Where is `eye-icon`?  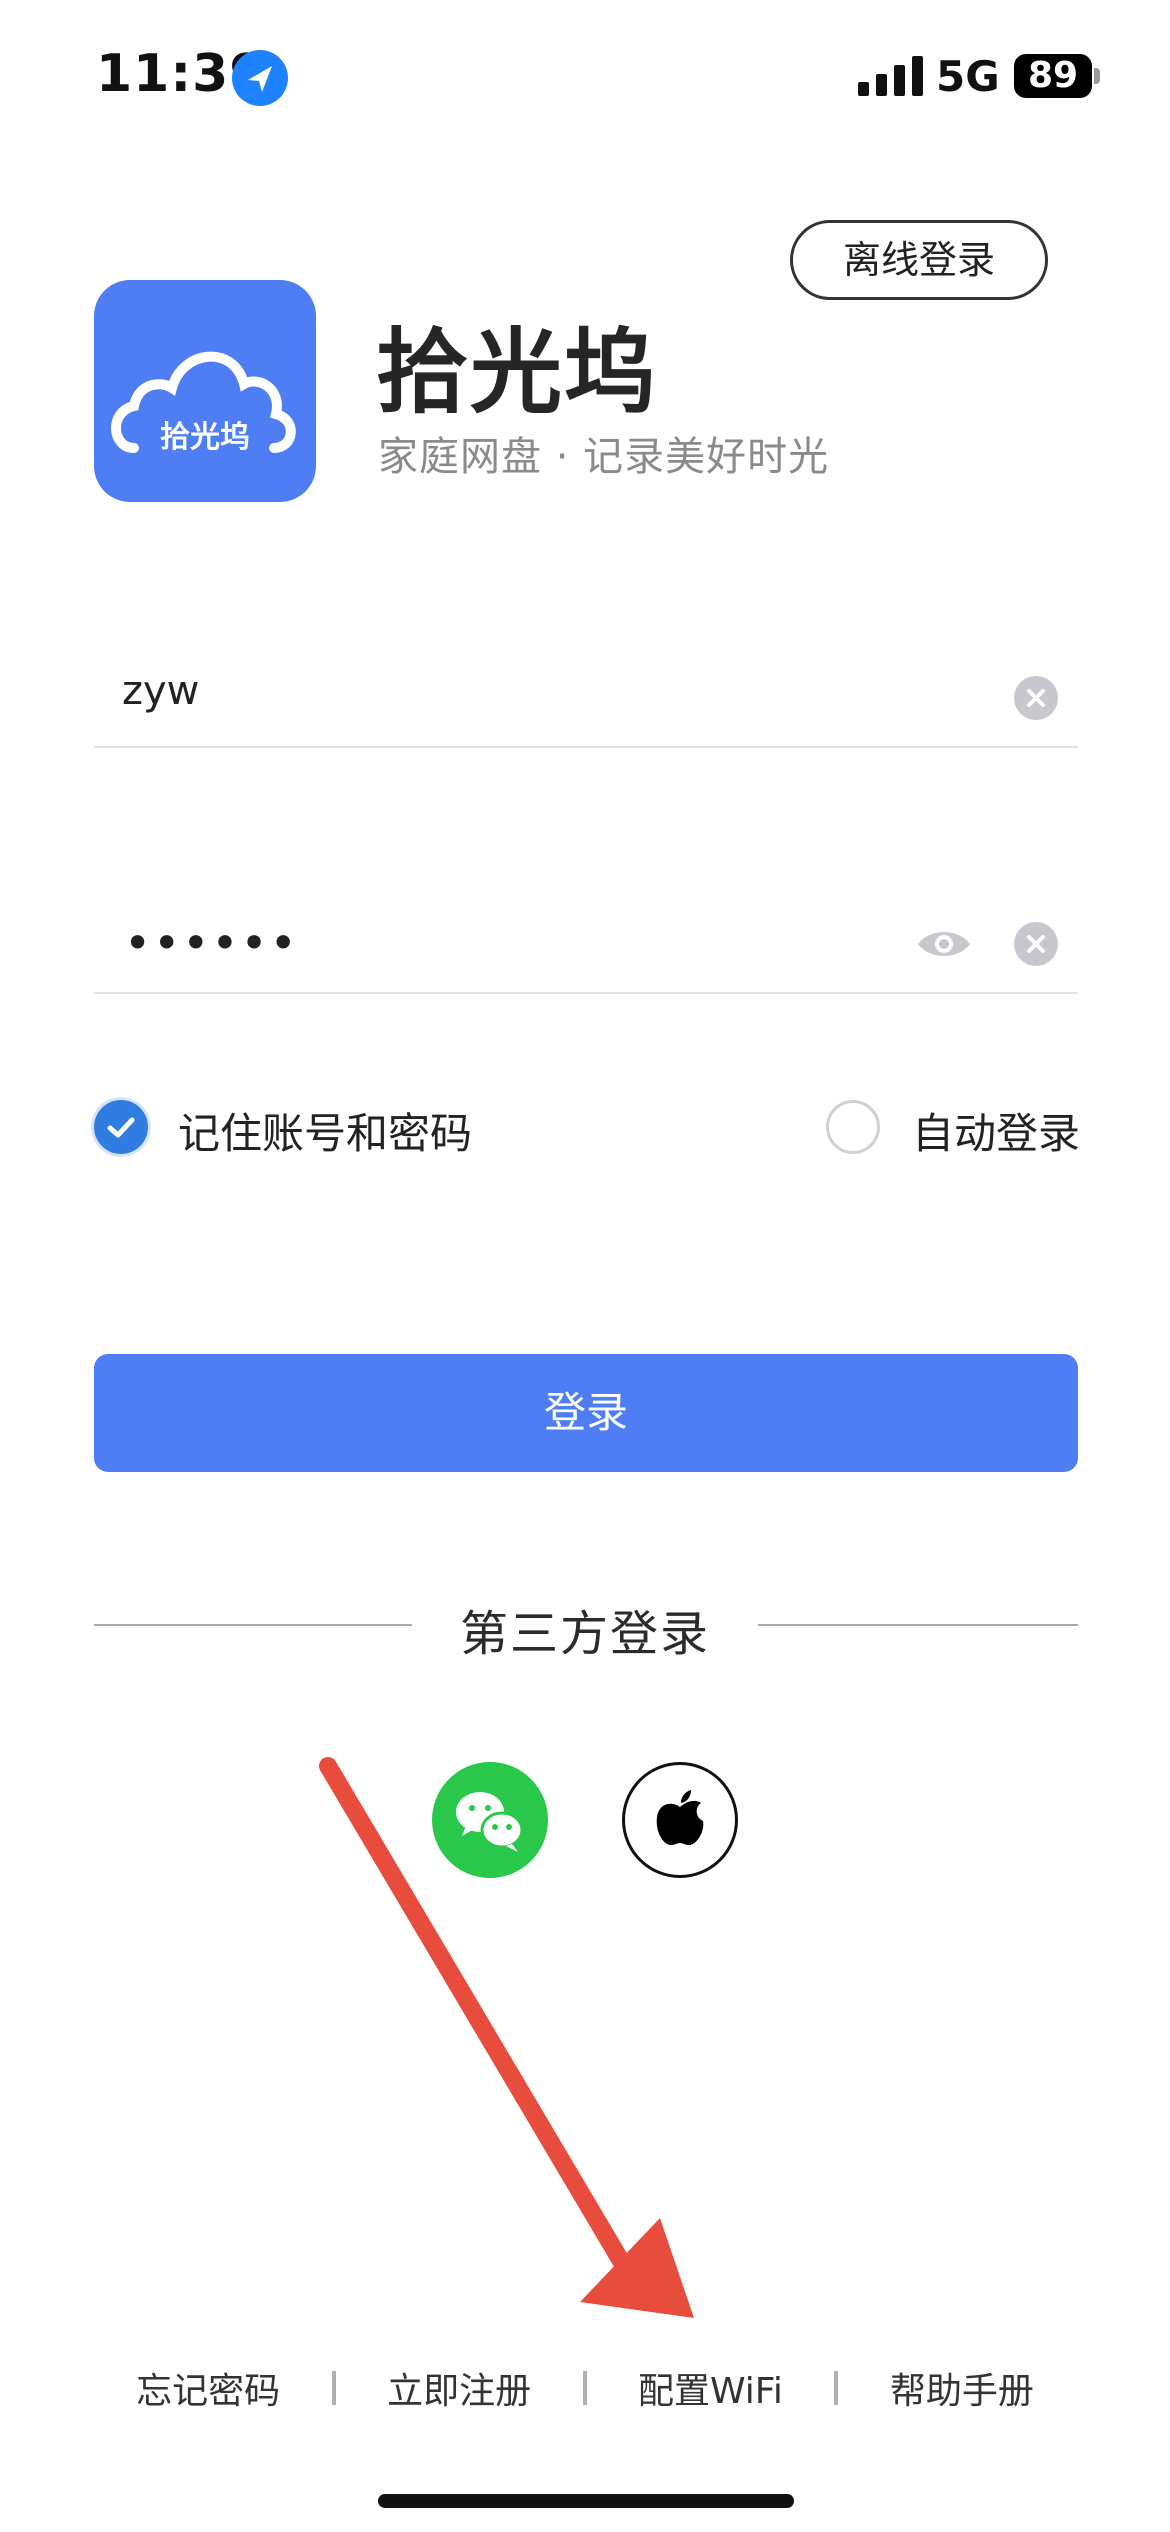
eye-icon is located at coordinates (944, 944).